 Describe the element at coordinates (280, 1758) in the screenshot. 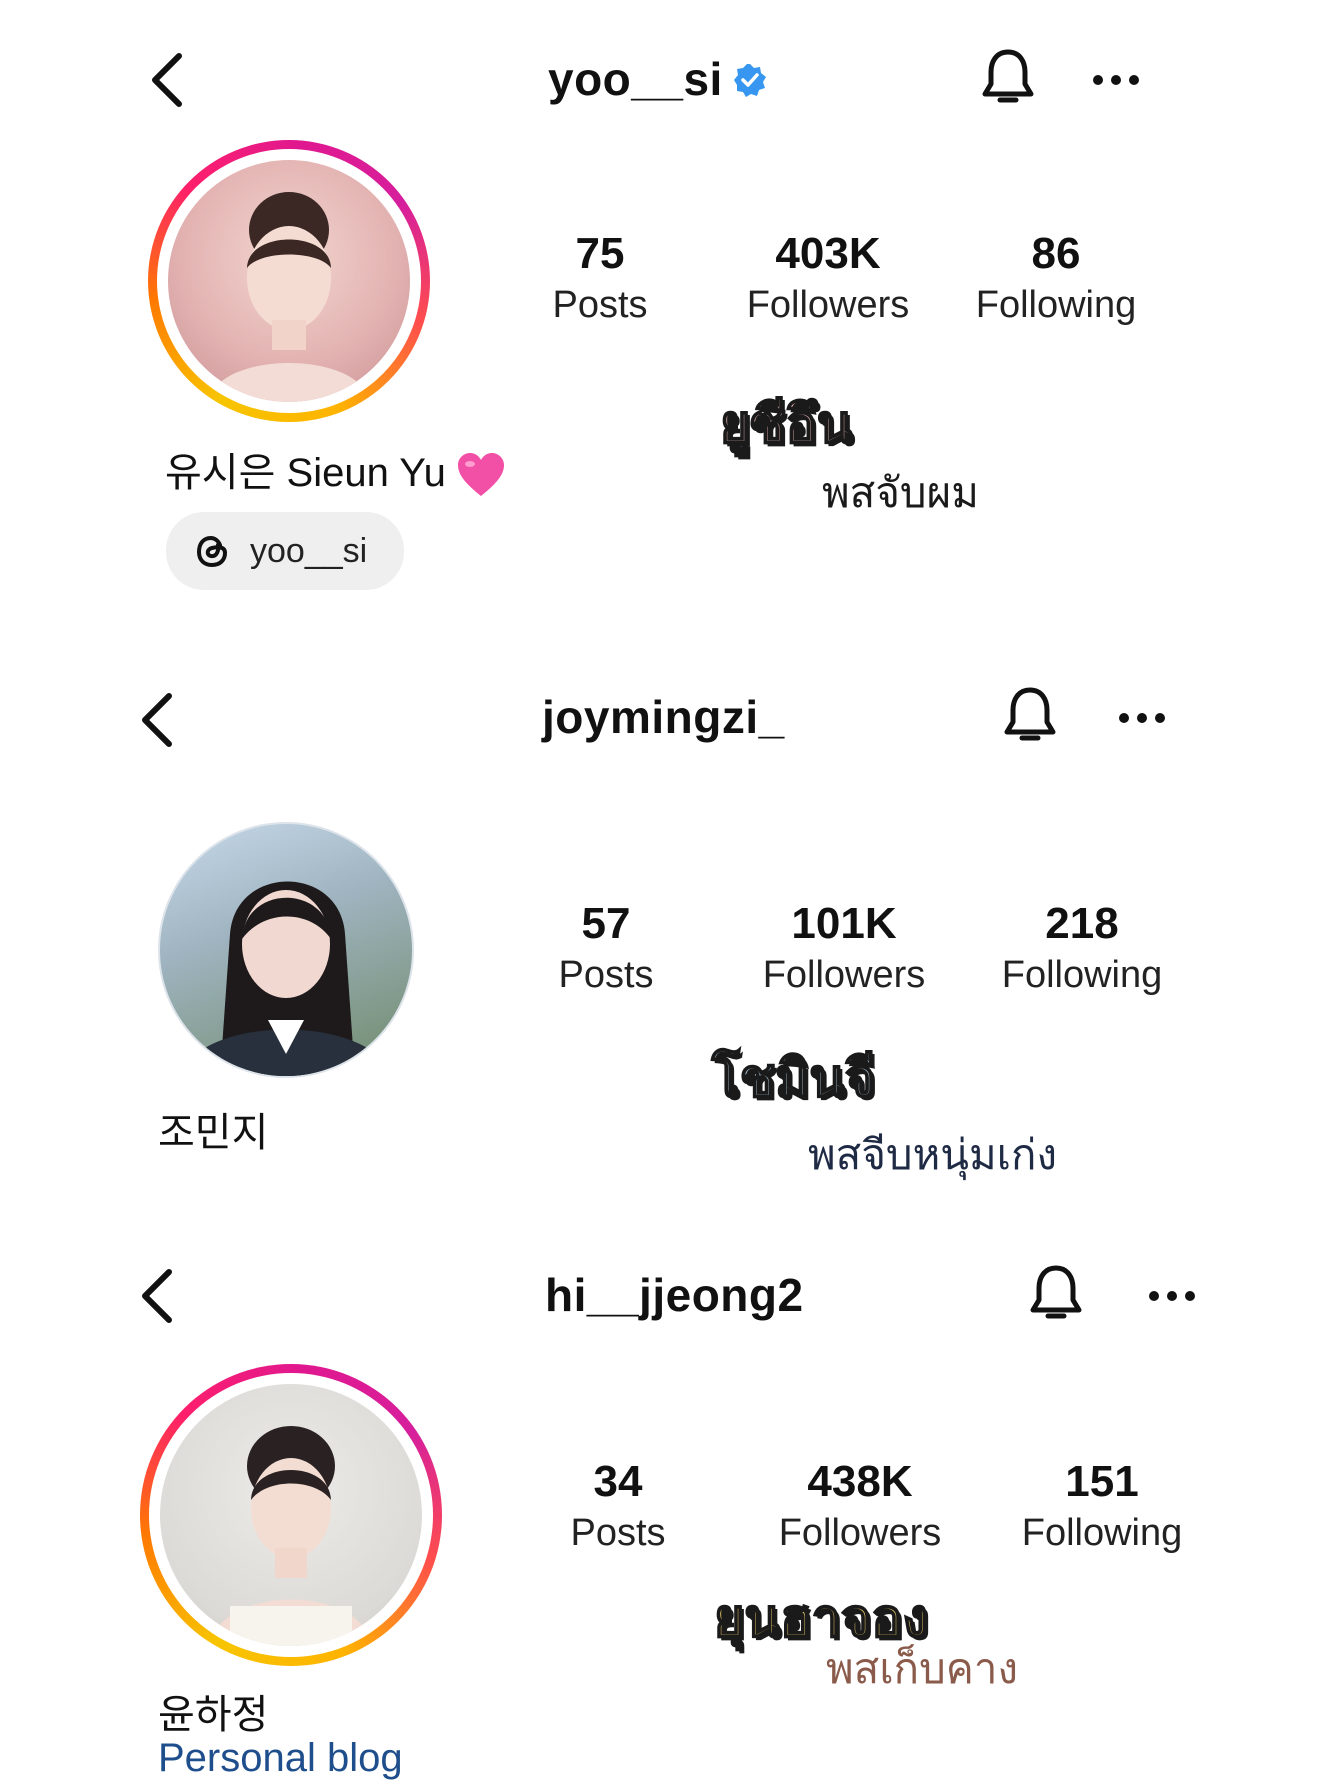

I see `profile-category: Personal blog` at that location.